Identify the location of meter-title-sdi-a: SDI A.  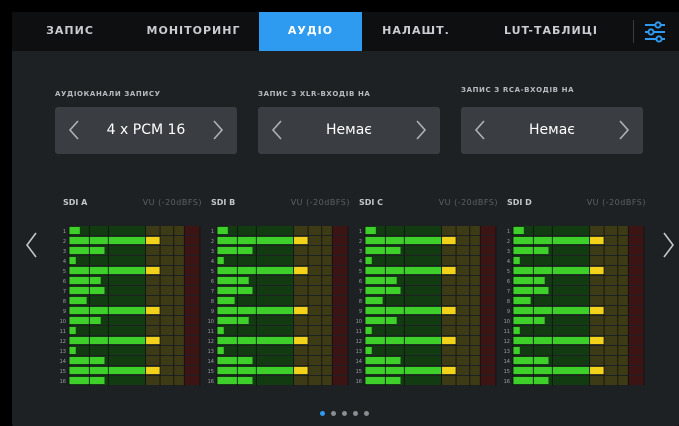
(75, 202).